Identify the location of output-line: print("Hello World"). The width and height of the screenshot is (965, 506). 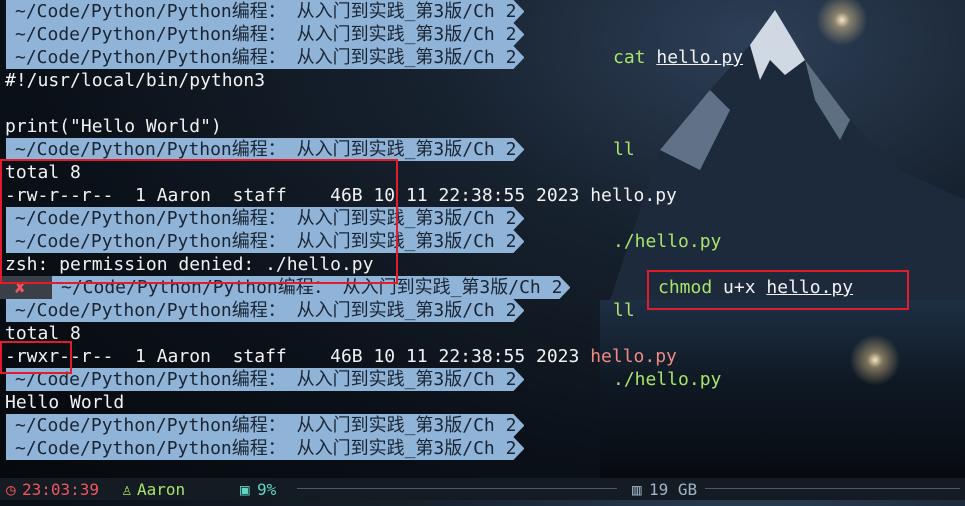
(111, 126).